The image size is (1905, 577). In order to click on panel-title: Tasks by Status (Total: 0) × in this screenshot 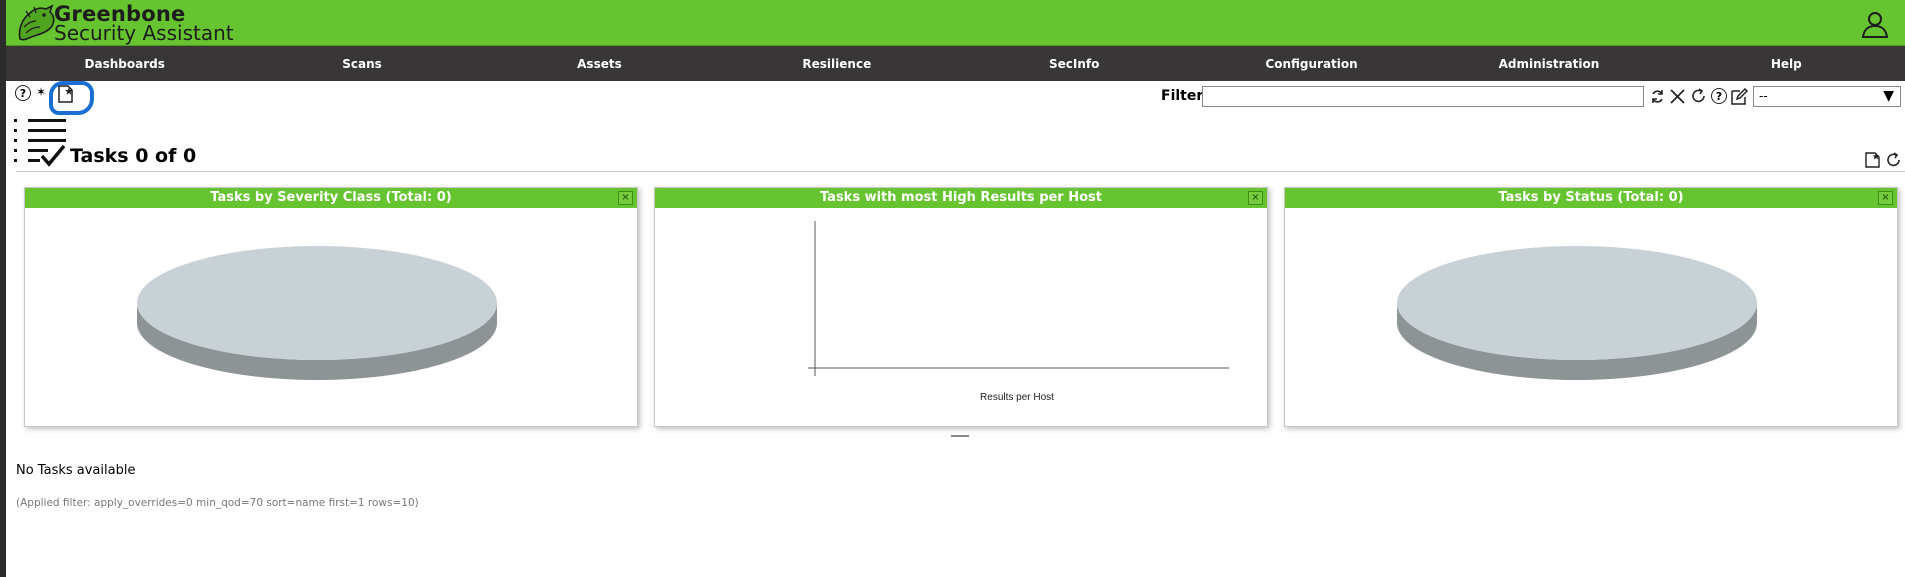, I will do `click(1591, 198)`.